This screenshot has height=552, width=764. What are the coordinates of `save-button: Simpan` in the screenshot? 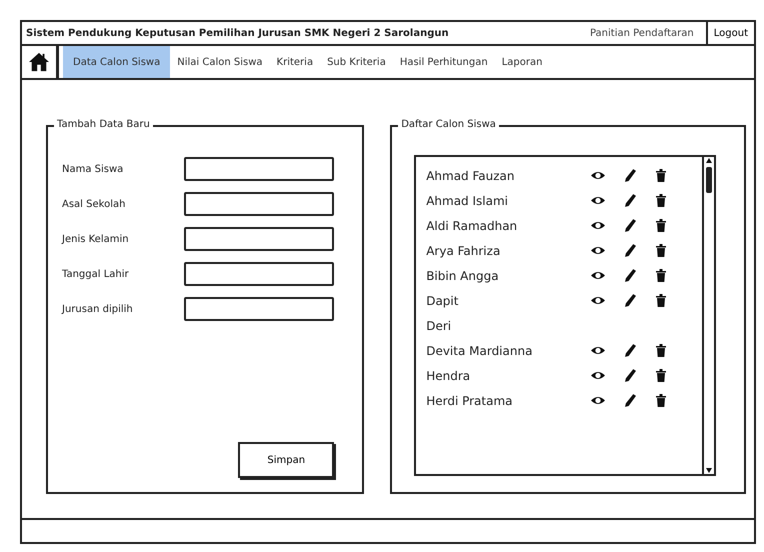 It's located at (286, 460).